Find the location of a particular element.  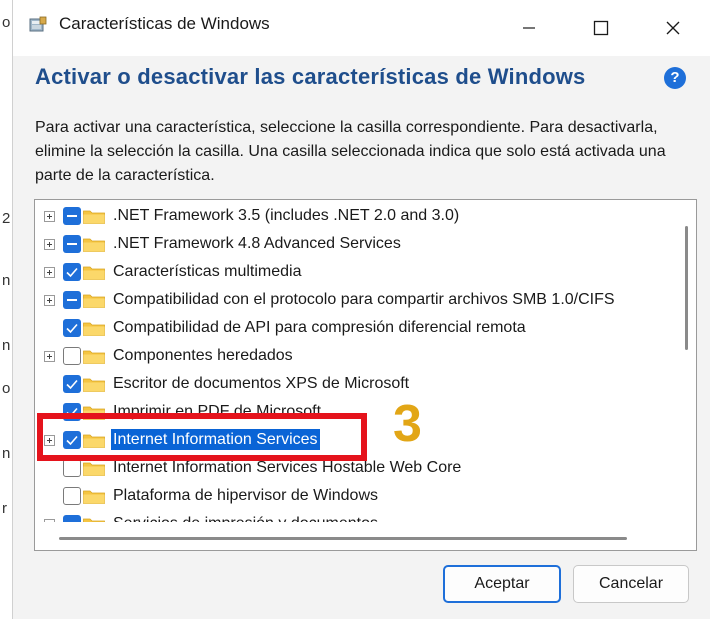

feature-label: Plataforma de hipervisor de Windows is located at coordinates (246, 495).